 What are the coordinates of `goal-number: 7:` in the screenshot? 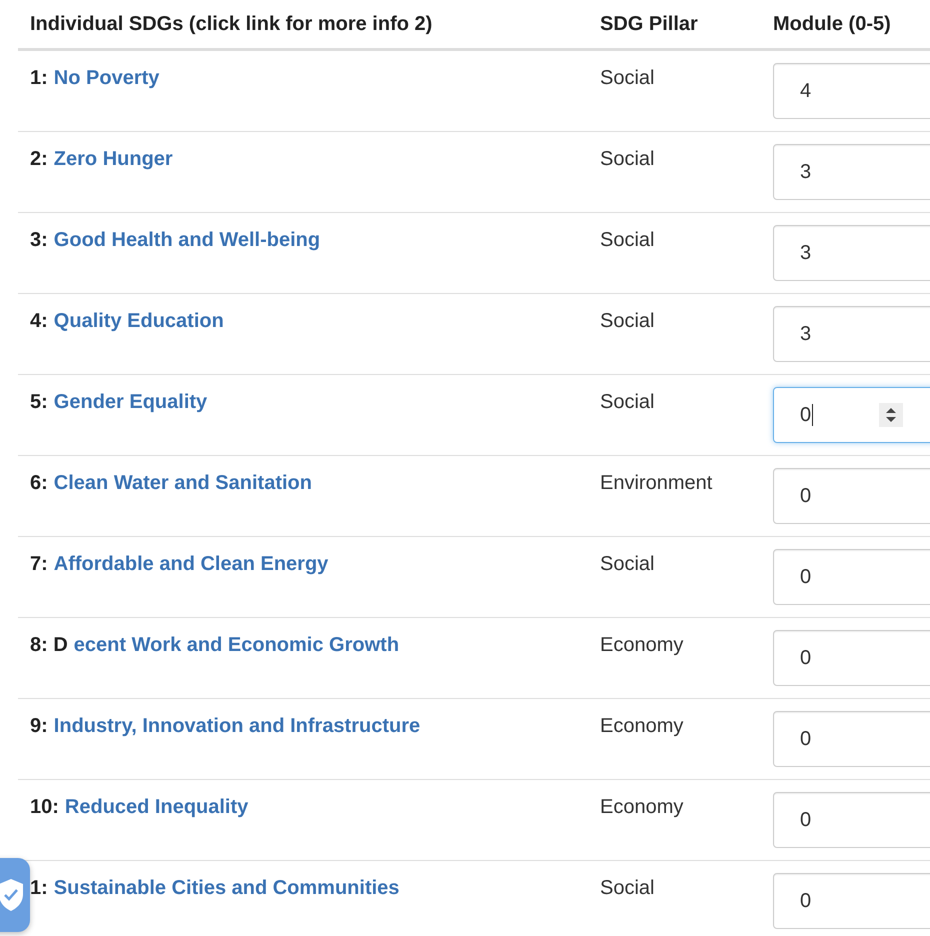 It's located at (39, 564).